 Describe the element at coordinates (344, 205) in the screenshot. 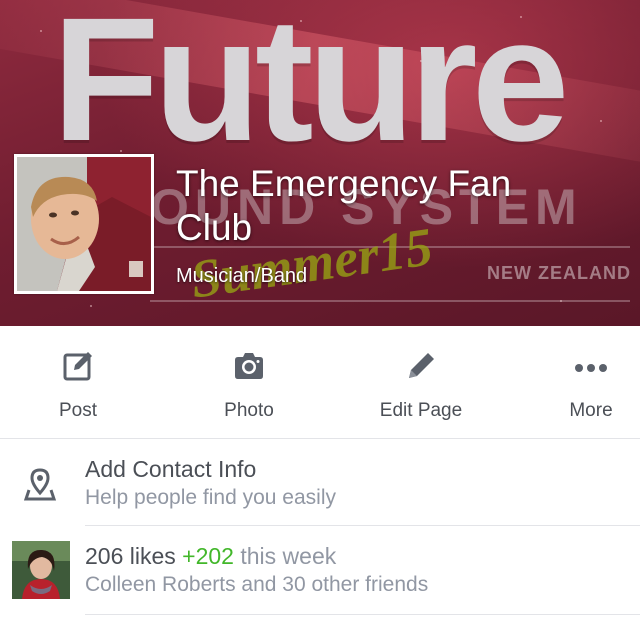

I see `page-title: The Emergency Fan Club` at that location.